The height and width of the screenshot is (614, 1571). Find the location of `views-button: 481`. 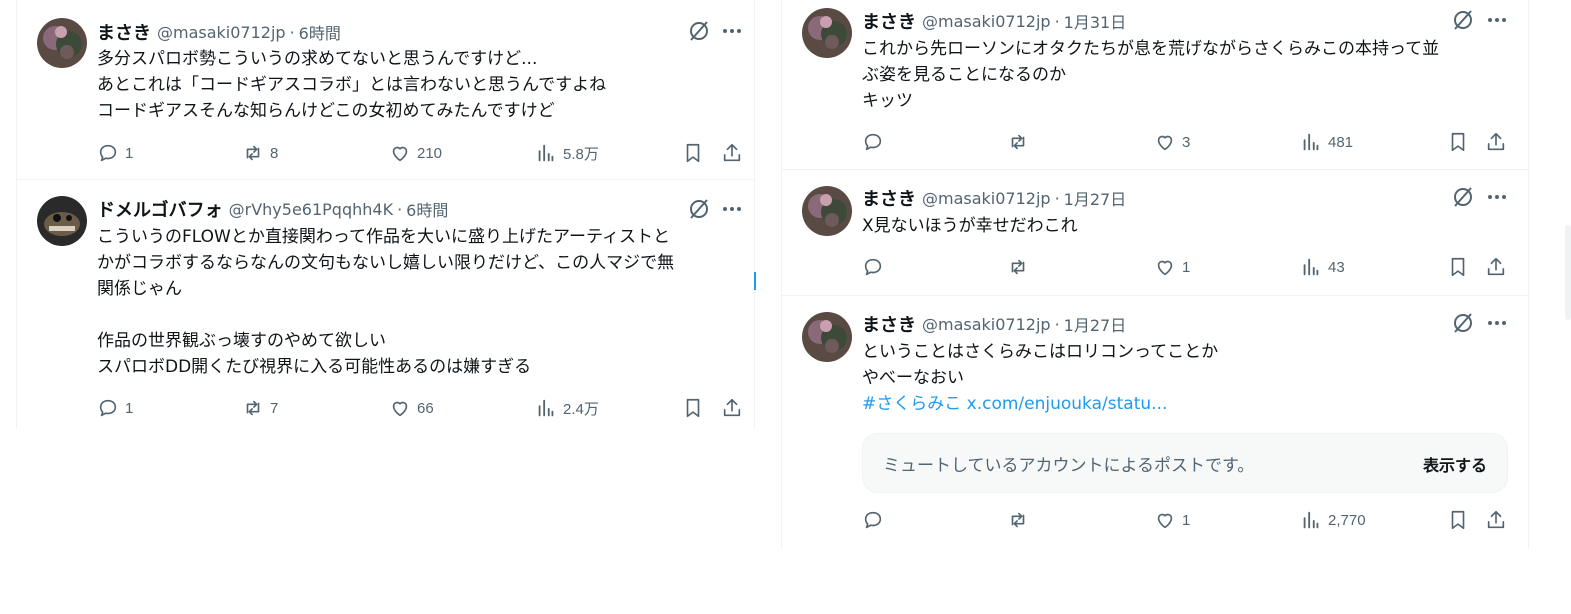

views-button: 481 is located at coordinates (1326, 142).